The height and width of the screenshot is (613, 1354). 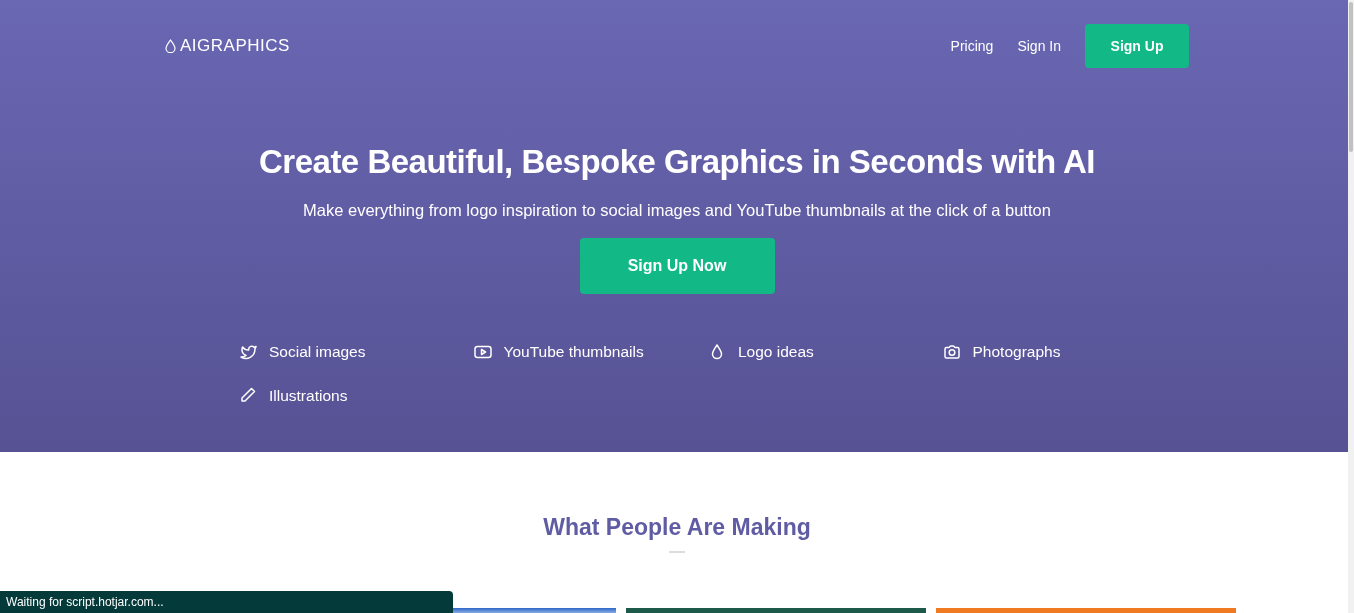 I want to click on brand-logo: AIGRAPHICS, so click(x=235, y=46).